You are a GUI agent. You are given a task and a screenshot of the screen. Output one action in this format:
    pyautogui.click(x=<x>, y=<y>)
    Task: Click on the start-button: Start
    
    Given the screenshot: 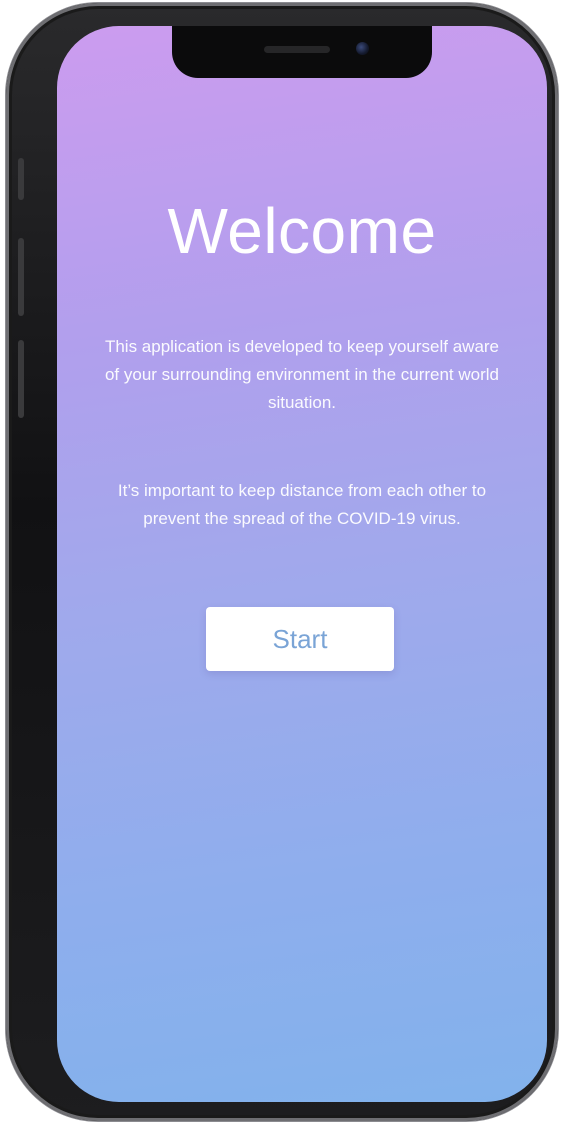 What is the action you would take?
    pyautogui.click(x=300, y=639)
    